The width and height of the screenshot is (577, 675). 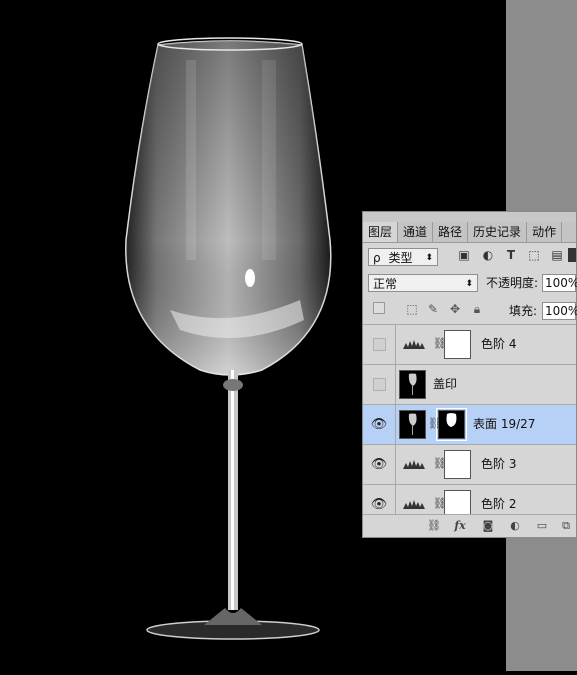 I want to click on blend-mode-select: 正常 ⬍, so click(x=423, y=283).